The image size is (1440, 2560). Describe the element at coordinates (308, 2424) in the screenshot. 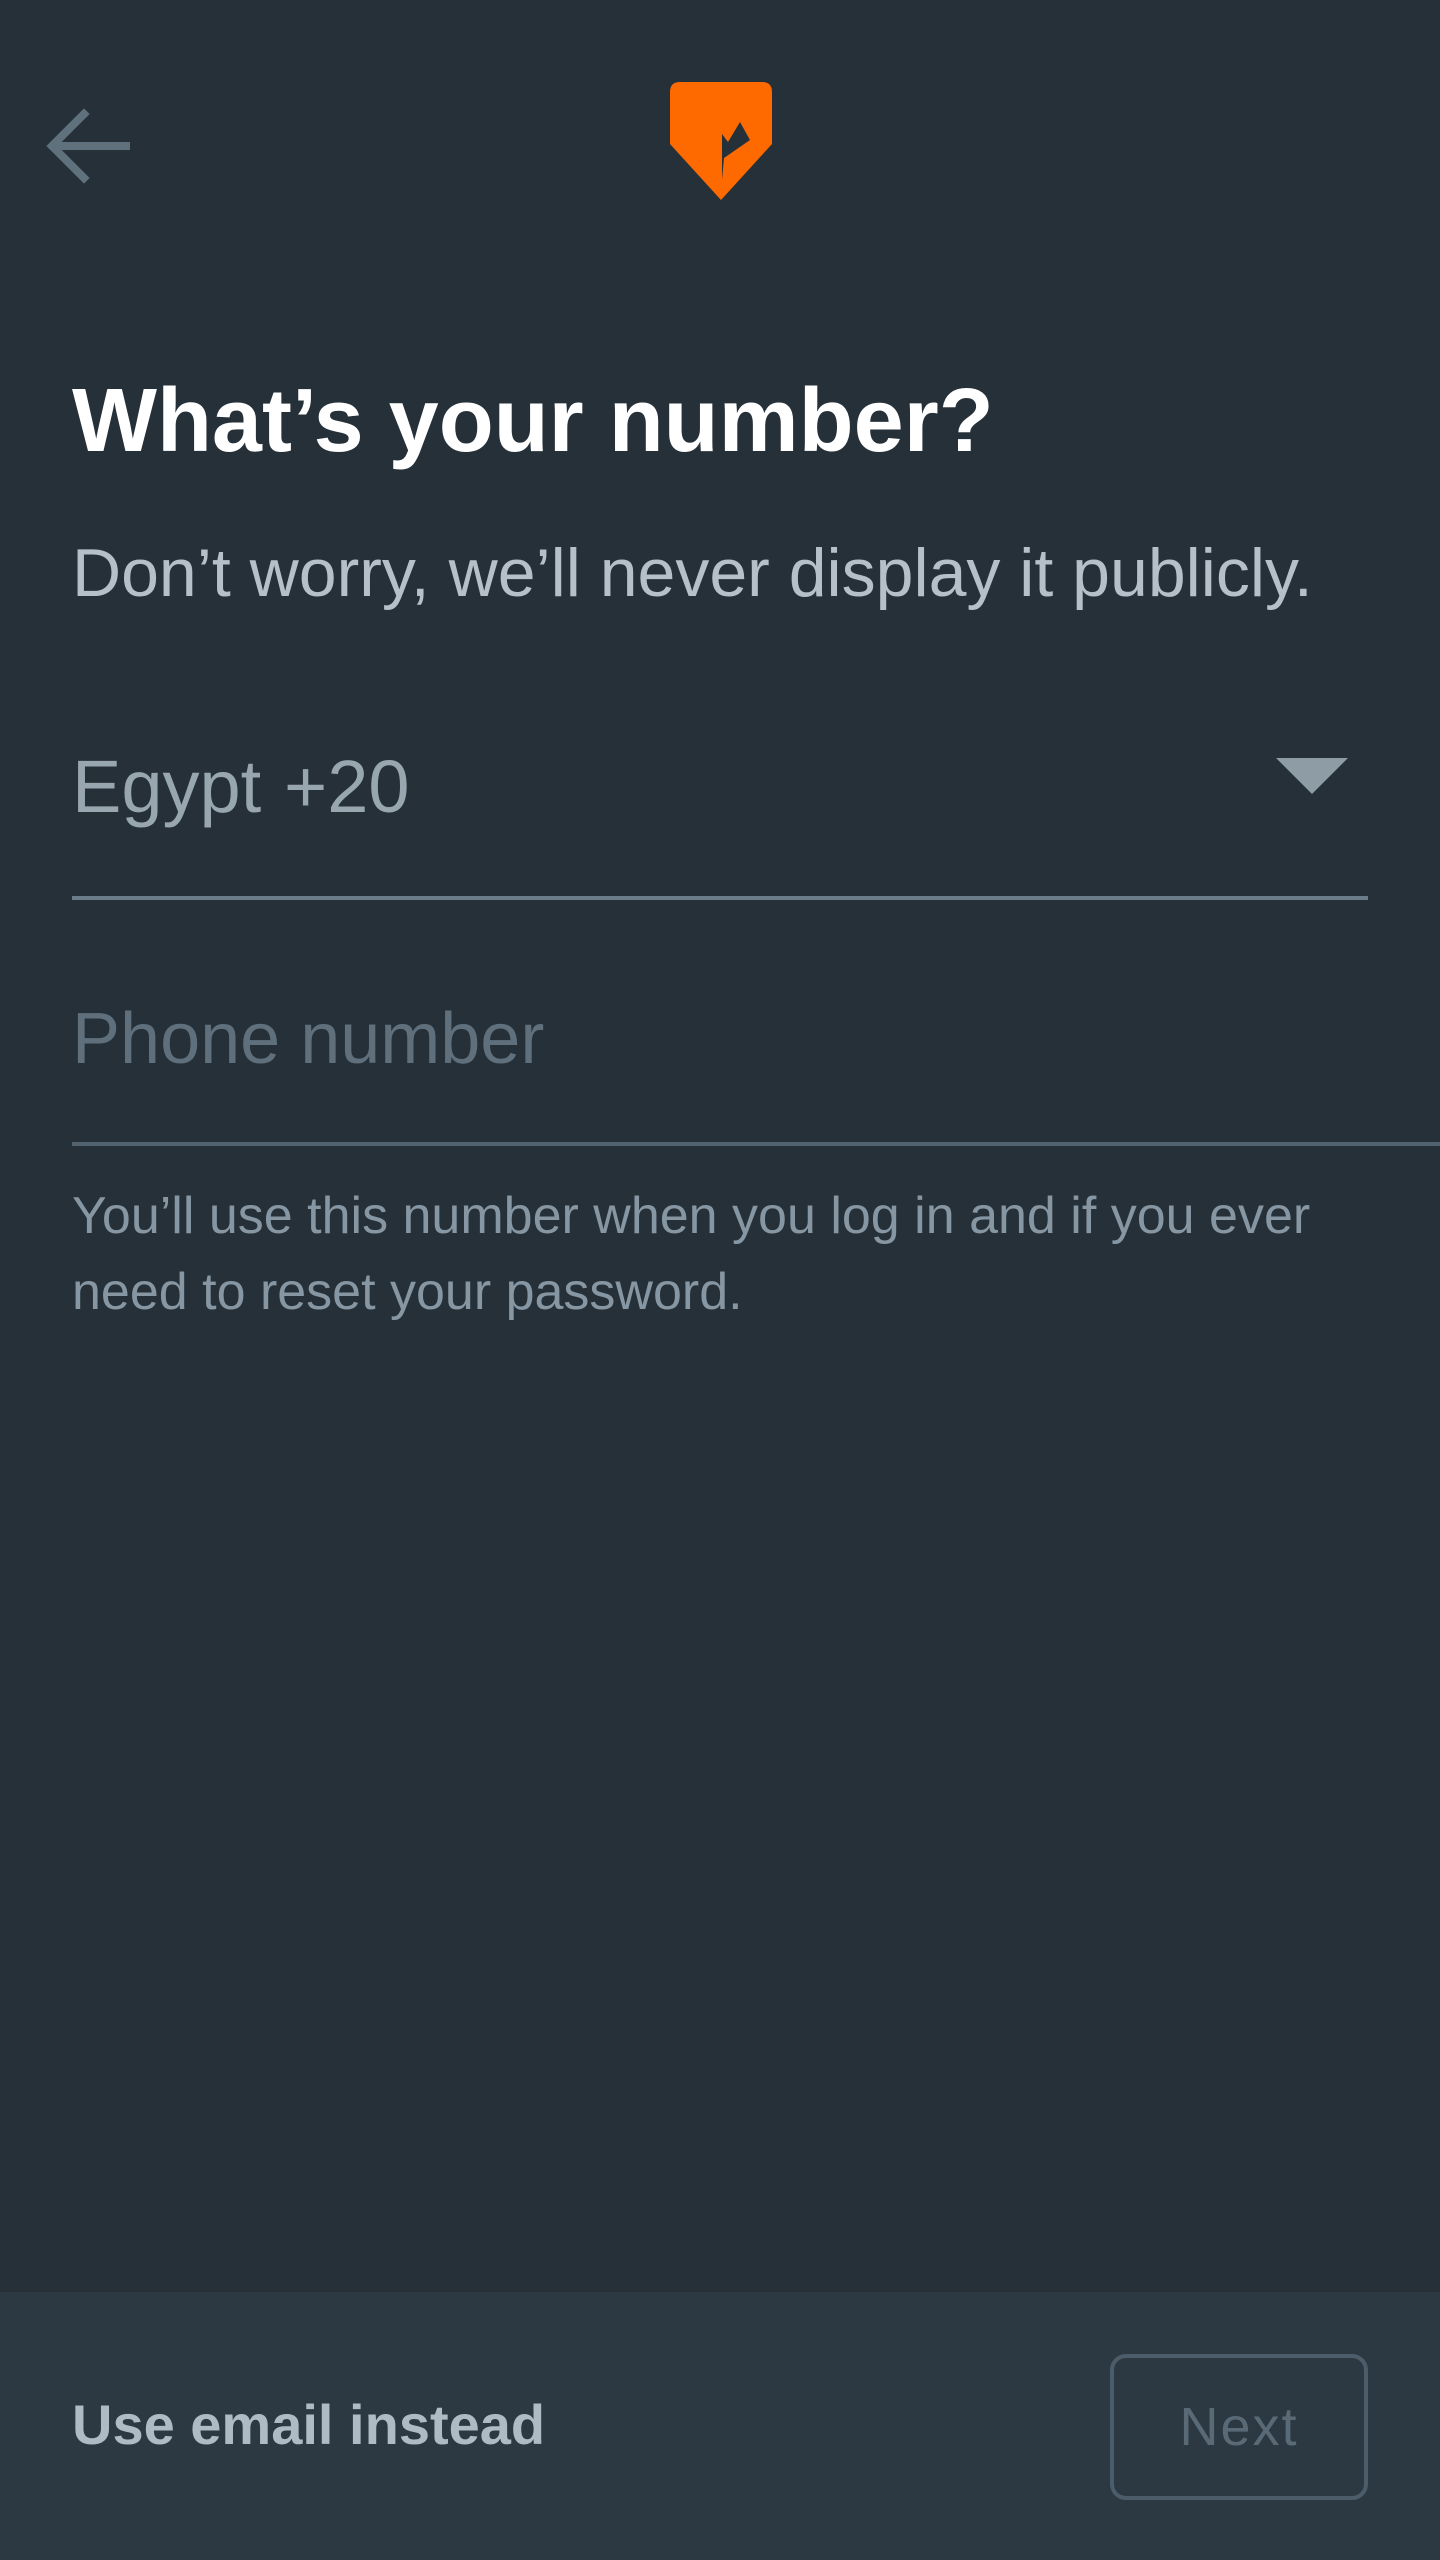

I see `use-email-instead-link: Use email instead` at that location.